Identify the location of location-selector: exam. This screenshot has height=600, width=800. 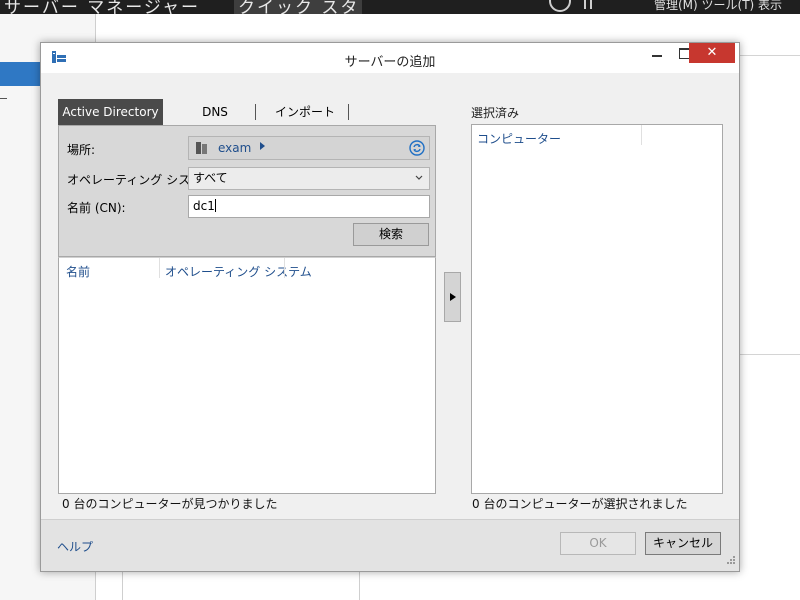
(309, 148).